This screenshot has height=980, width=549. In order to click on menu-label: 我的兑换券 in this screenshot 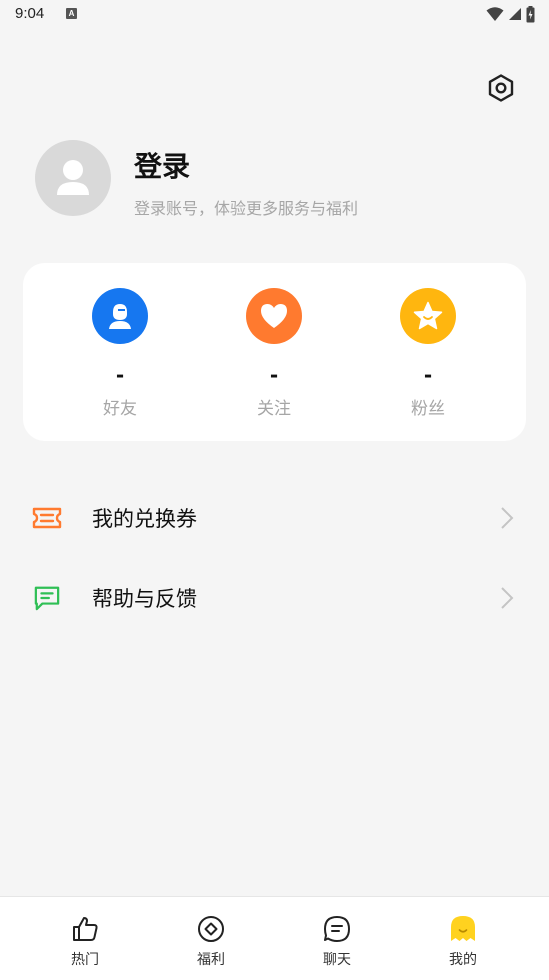, I will do `click(144, 519)`.